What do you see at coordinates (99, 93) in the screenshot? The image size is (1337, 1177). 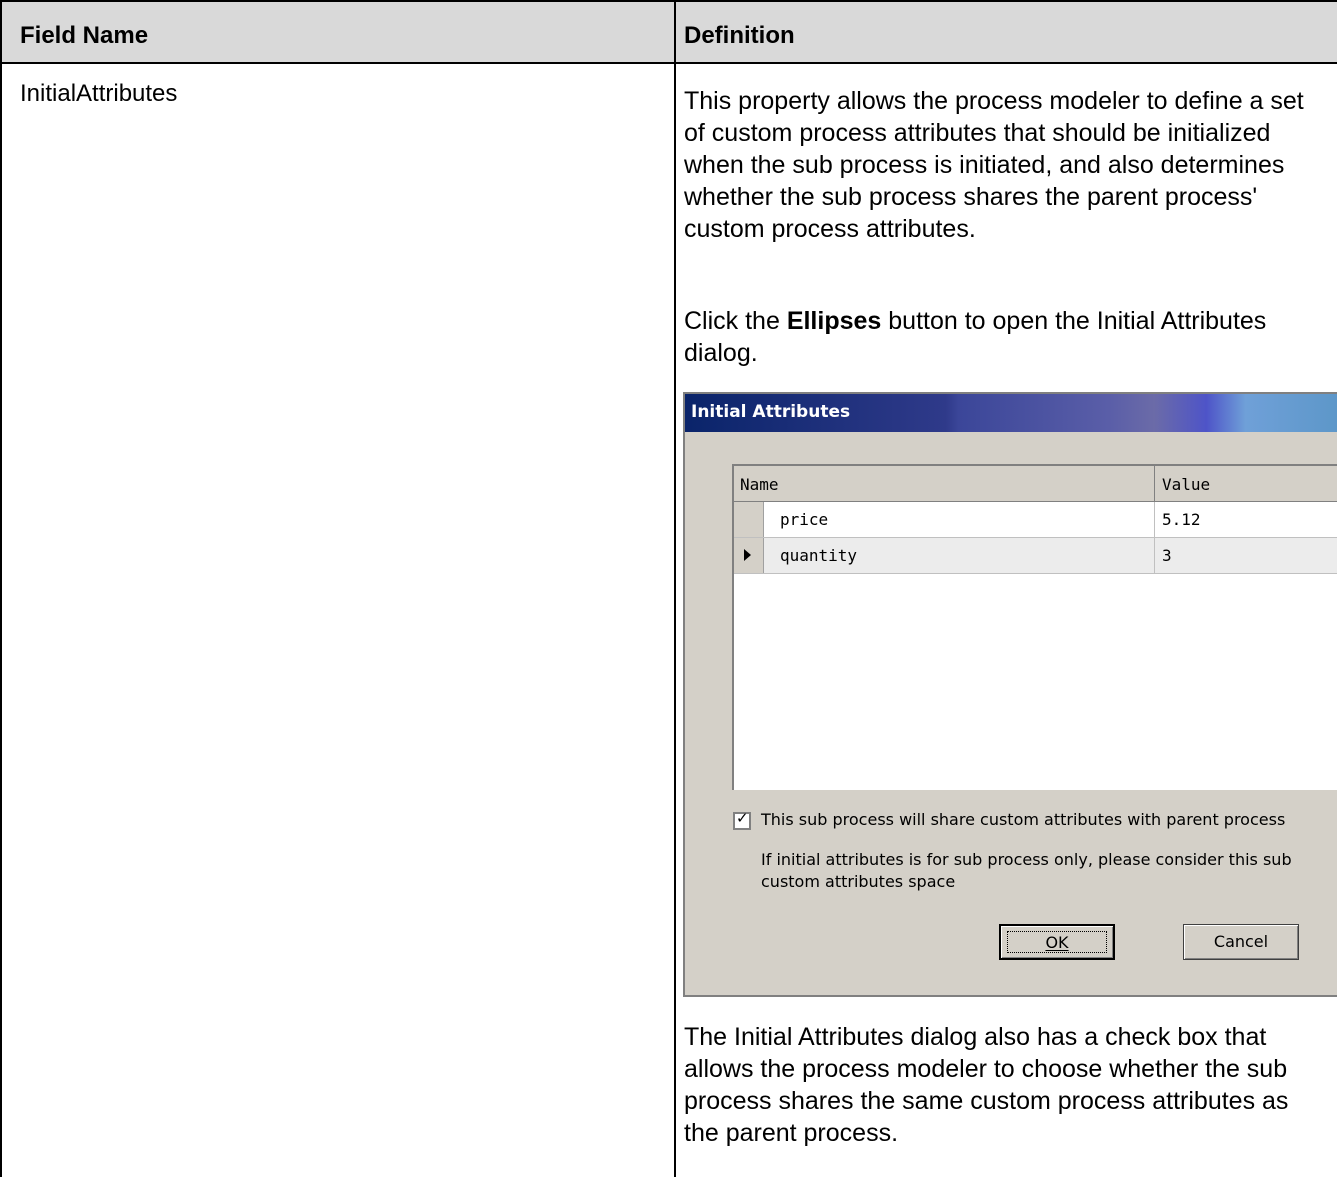 I see `field-name-cell: InitialAttributes` at bounding box center [99, 93].